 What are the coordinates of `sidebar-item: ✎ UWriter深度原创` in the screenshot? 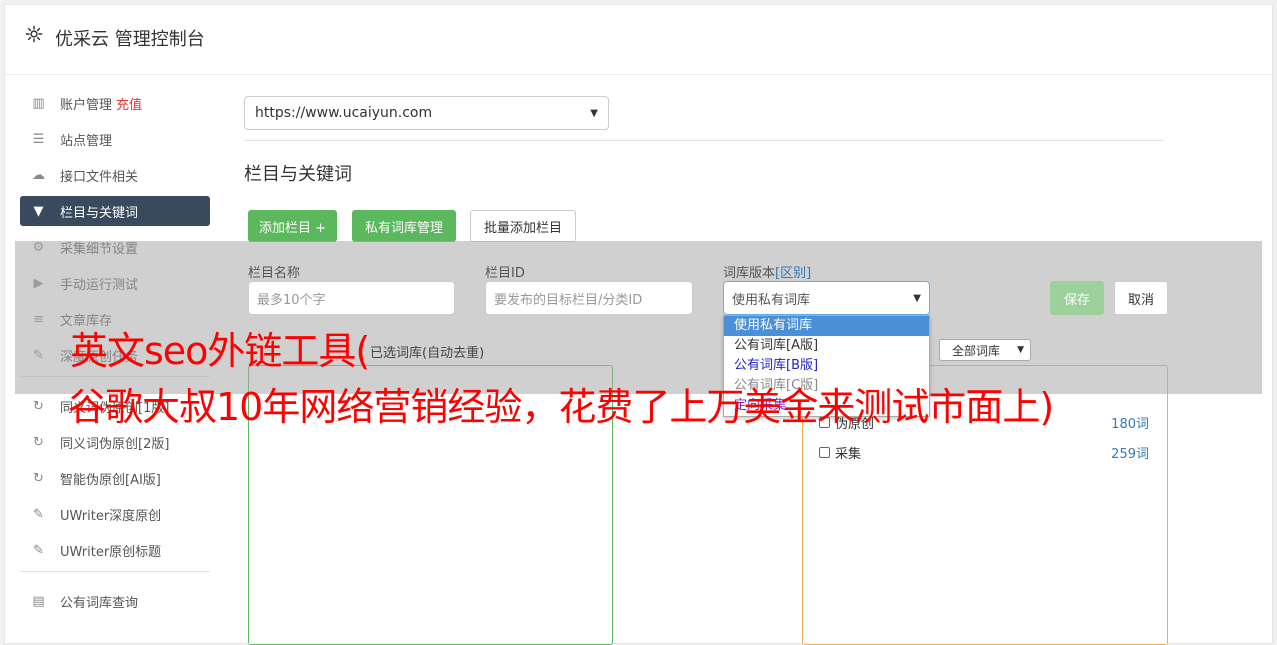 It's located at (115, 514).